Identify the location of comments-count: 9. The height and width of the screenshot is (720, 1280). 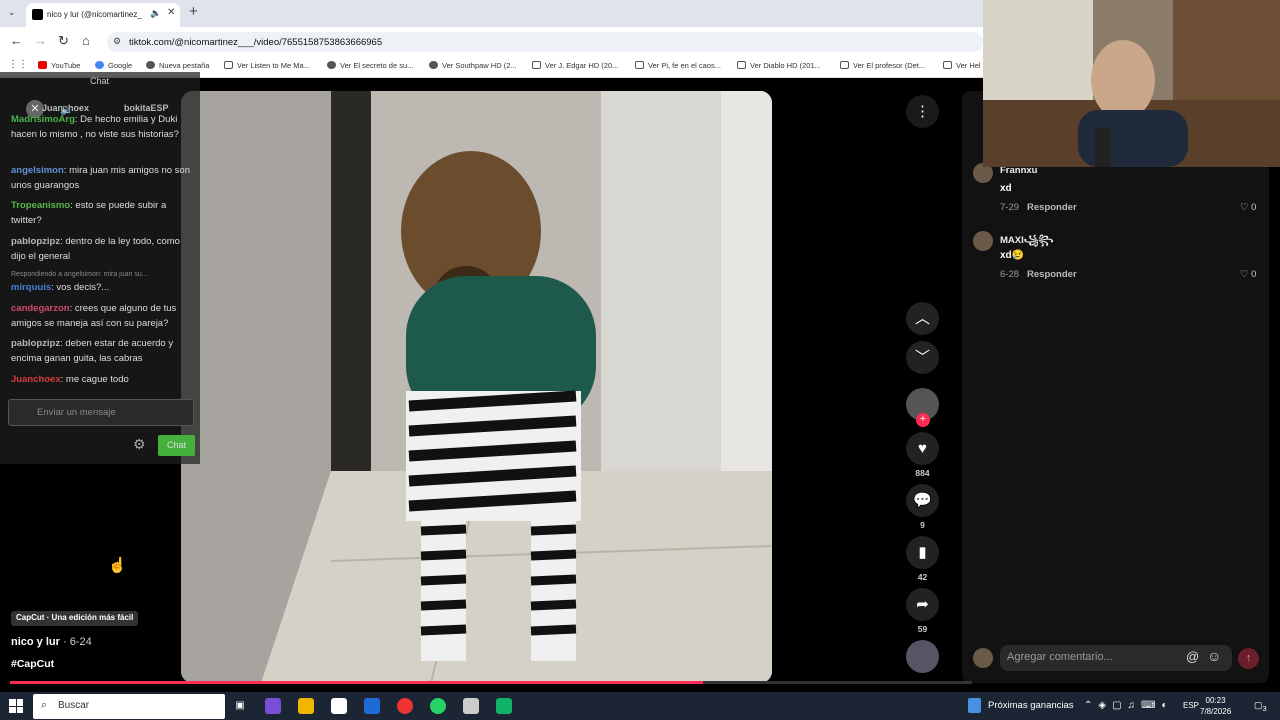
(922, 525).